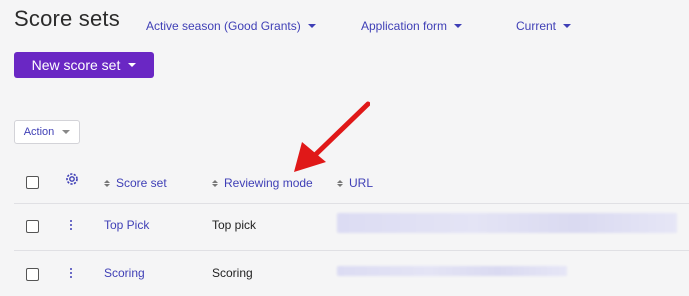 The width and height of the screenshot is (689, 296). Describe the element at coordinates (32, 182) in the screenshot. I see `select-all-checkbox` at that location.